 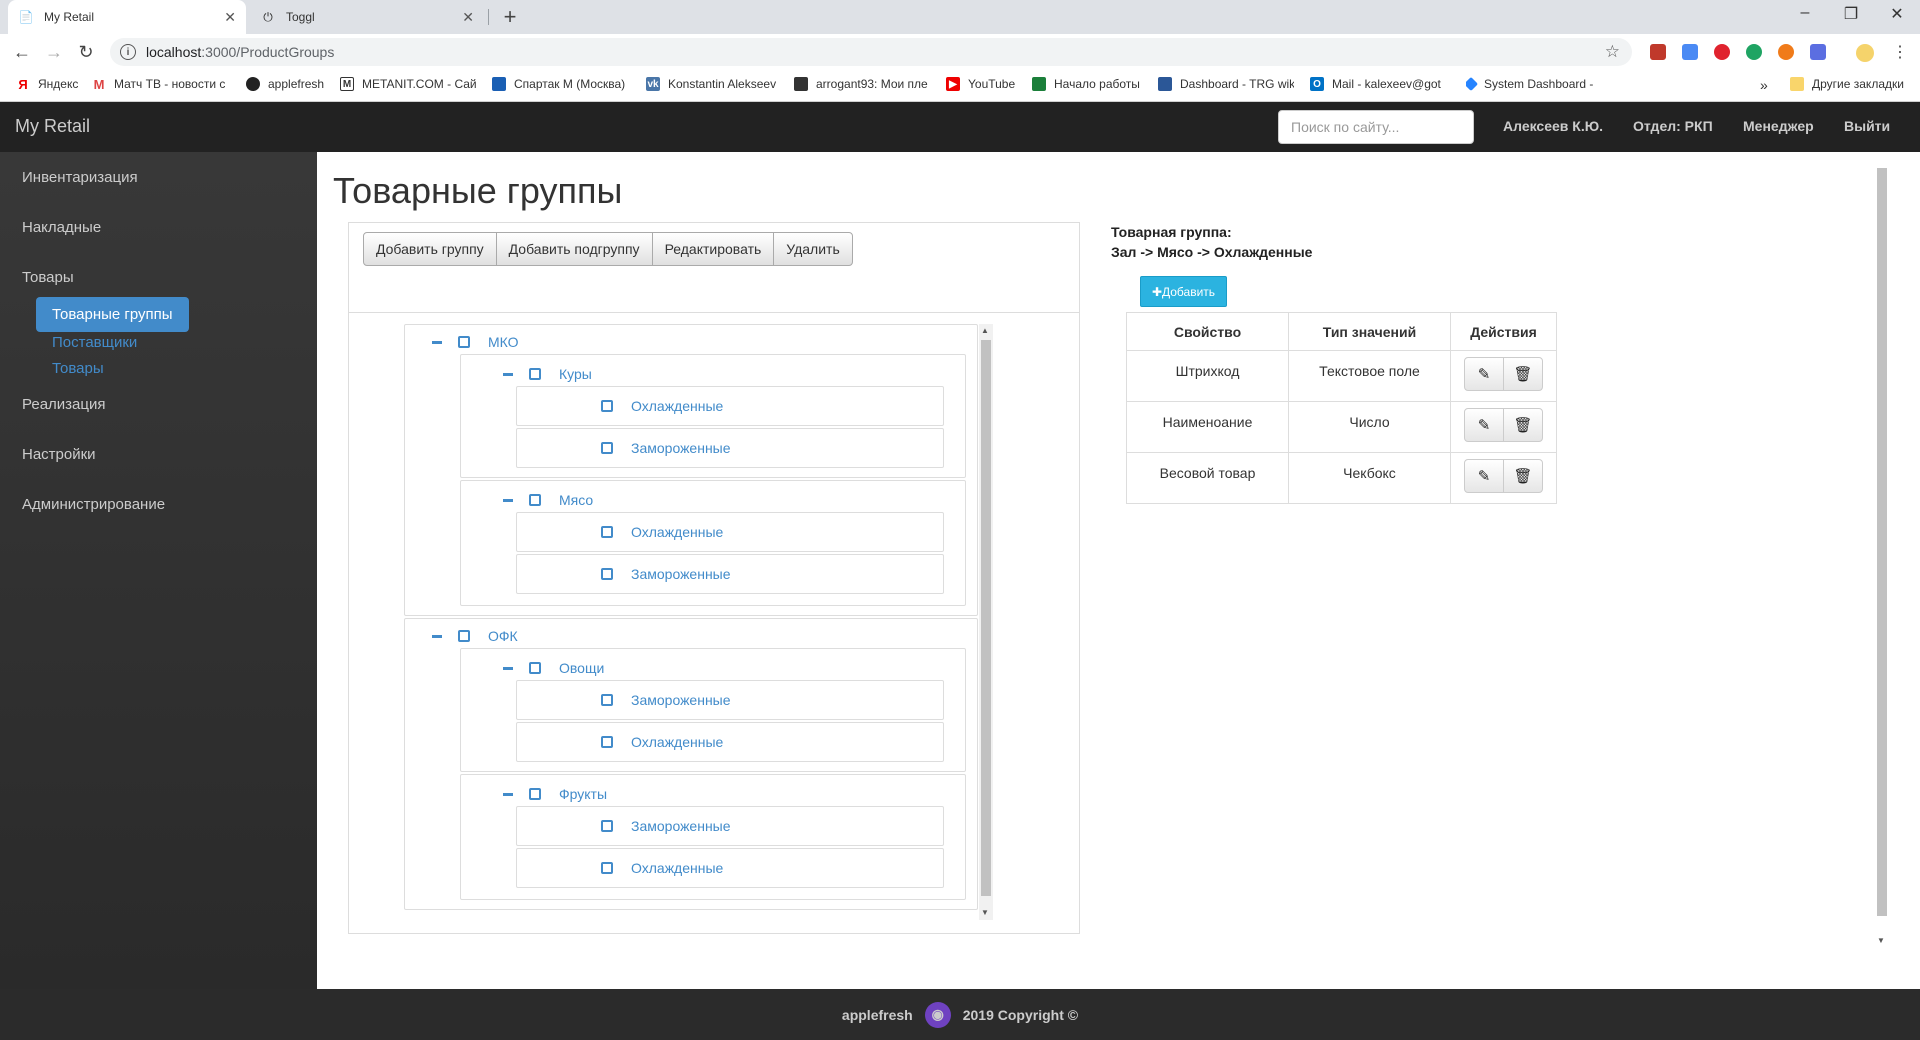 What do you see at coordinates (1376, 127) in the screenshot?
I see `search-input` at bounding box center [1376, 127].